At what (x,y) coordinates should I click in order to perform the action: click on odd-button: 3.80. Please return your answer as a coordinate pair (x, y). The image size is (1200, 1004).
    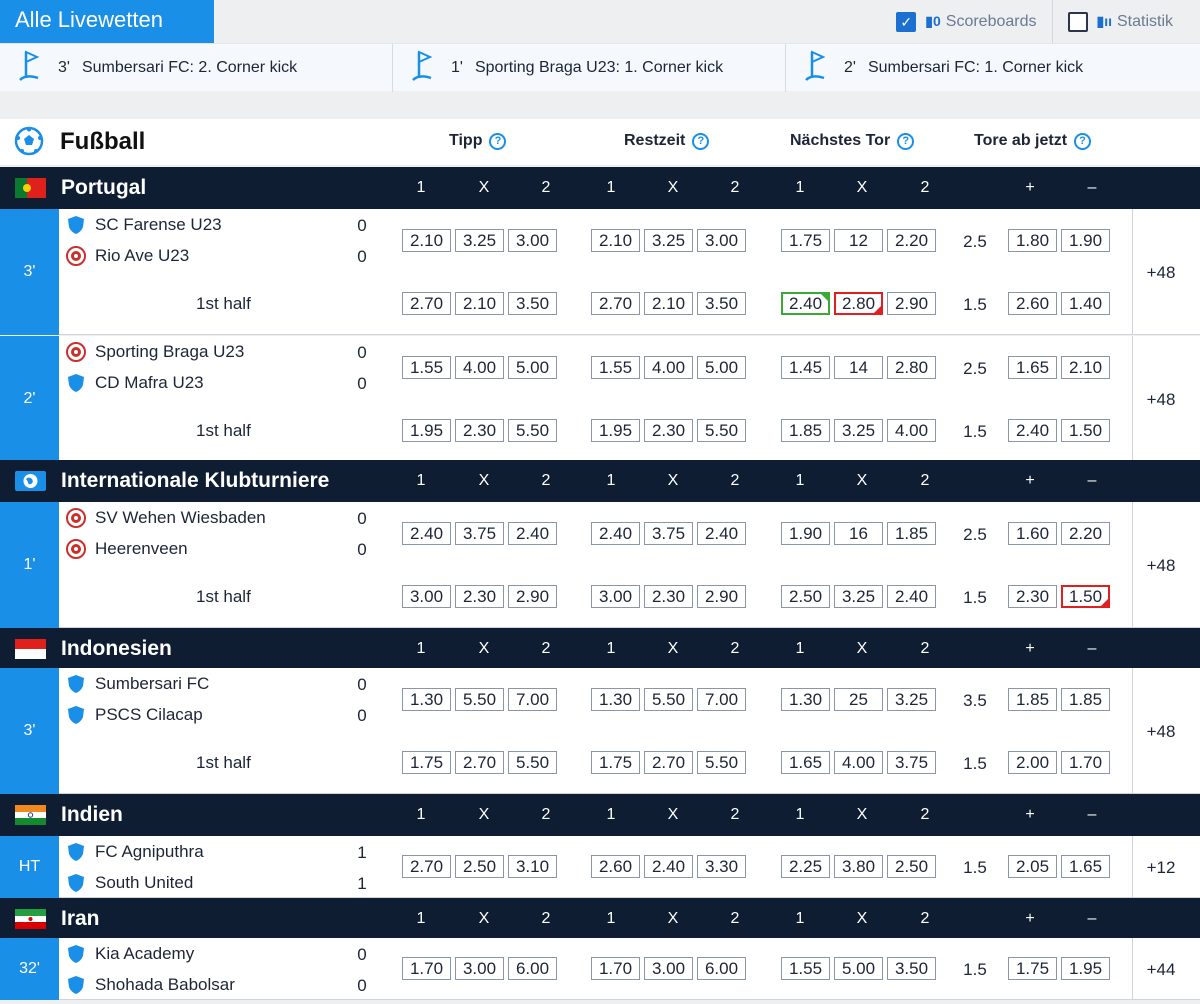
    Looking at the image, I should click on (858, 866).